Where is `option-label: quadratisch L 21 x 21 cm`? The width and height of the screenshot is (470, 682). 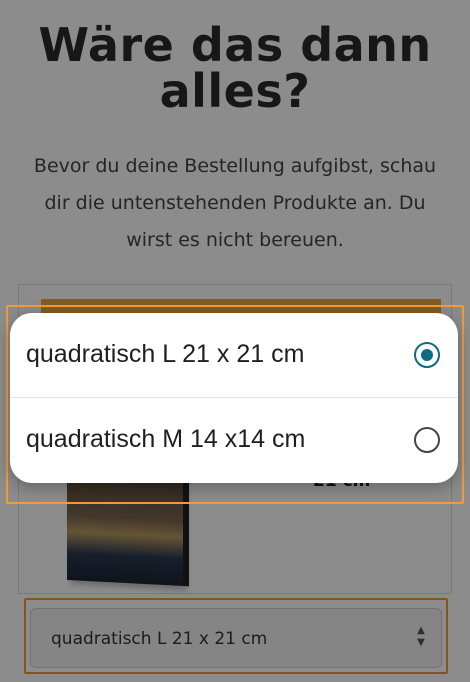
option-label: quadratisch L 21 x 21 cm is located at coordinates (165, 354).